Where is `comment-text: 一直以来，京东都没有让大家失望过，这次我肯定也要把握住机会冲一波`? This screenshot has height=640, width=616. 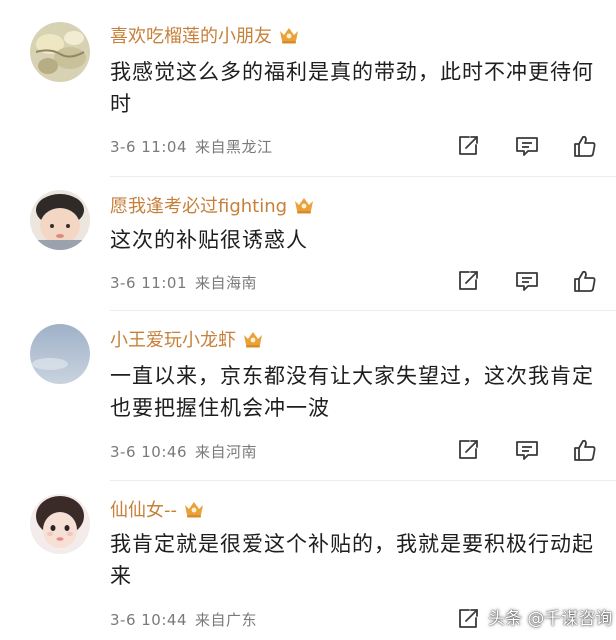 comment-text: 一直以来，京东都没有让大家失望过，这次我肯定也要把握住机会冲一波 is located at coordinates (352, 392).